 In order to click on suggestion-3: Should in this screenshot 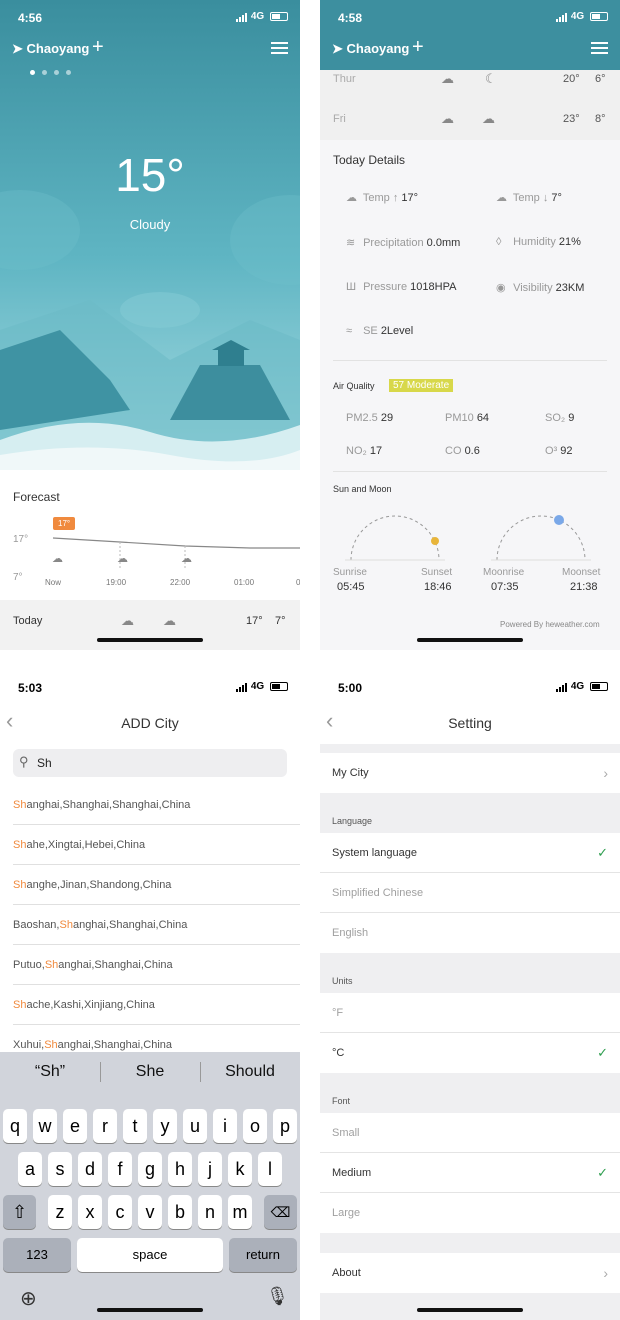, I will do `click(250, 1072)`.